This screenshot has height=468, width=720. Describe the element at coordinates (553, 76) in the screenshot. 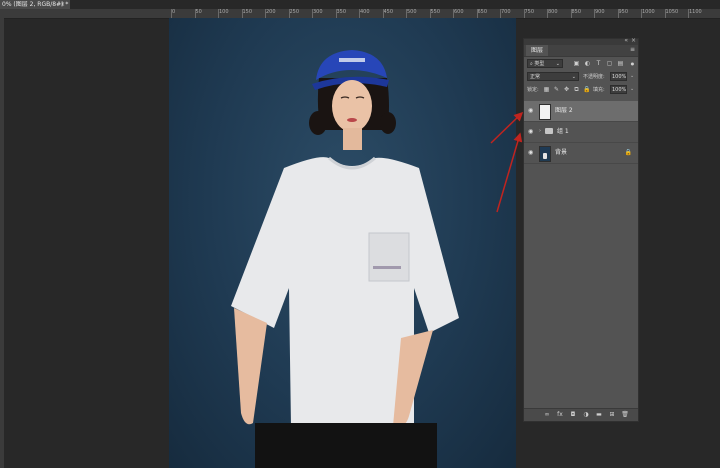

I see `blend-mode-select: 正常 ⌄` at that location.